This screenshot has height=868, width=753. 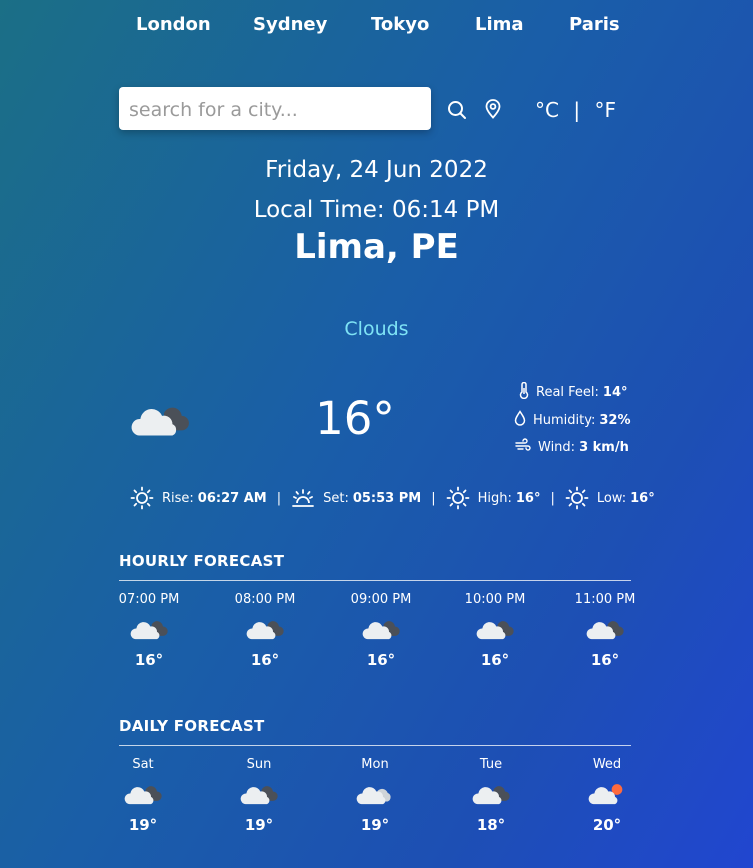 What do you see at coordinates (557, 447) in the screenshot?
I see `wind-label: Wind:` at bounding box center [557, 447].